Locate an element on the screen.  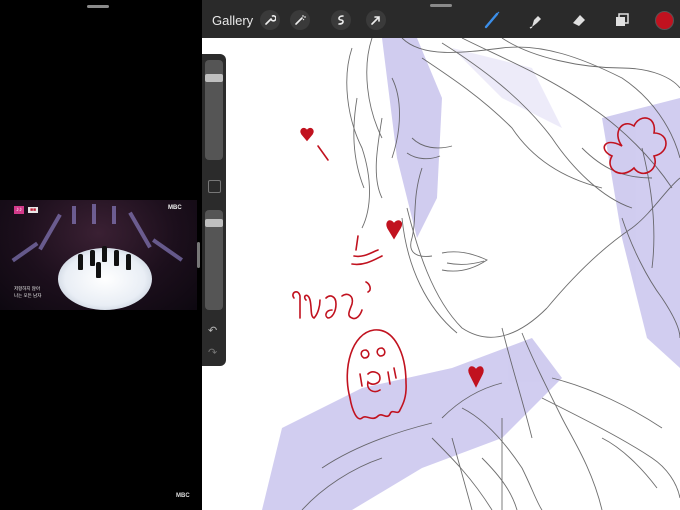
opacity-handle is located at coordinates (214, 223).